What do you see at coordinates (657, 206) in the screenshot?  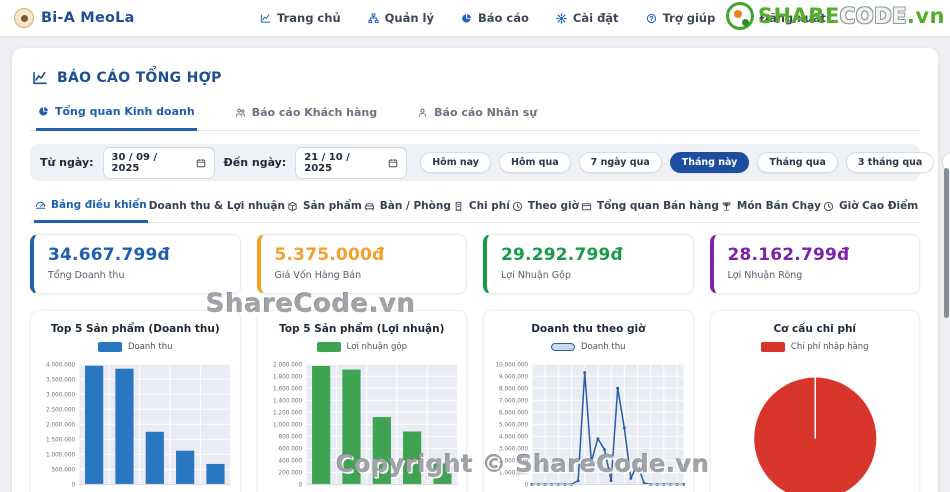 I see `tab-label: Tổng quan Bán hàng` at bounding box center [657, 206].